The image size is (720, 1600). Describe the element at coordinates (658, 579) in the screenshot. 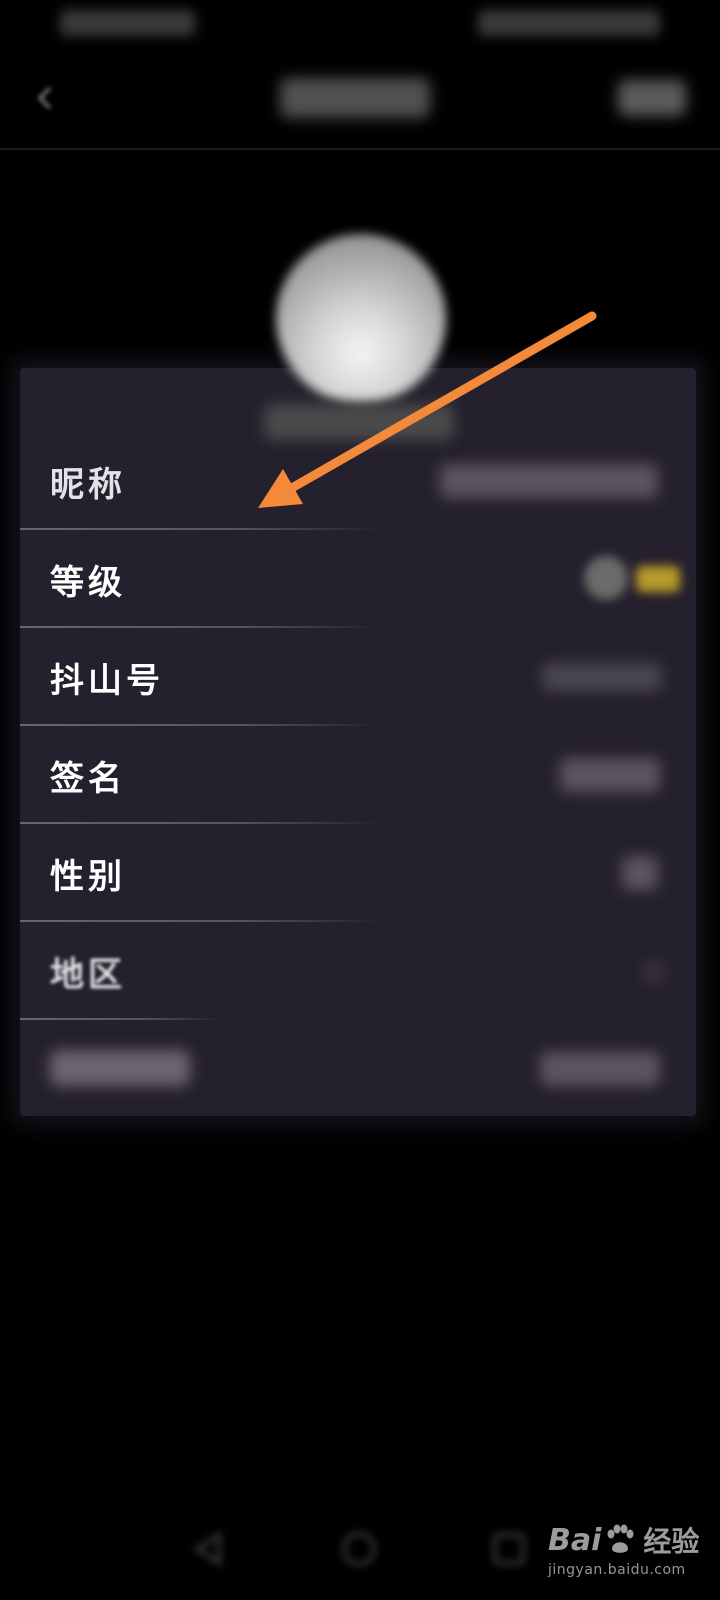

I see `level-text` at that location.